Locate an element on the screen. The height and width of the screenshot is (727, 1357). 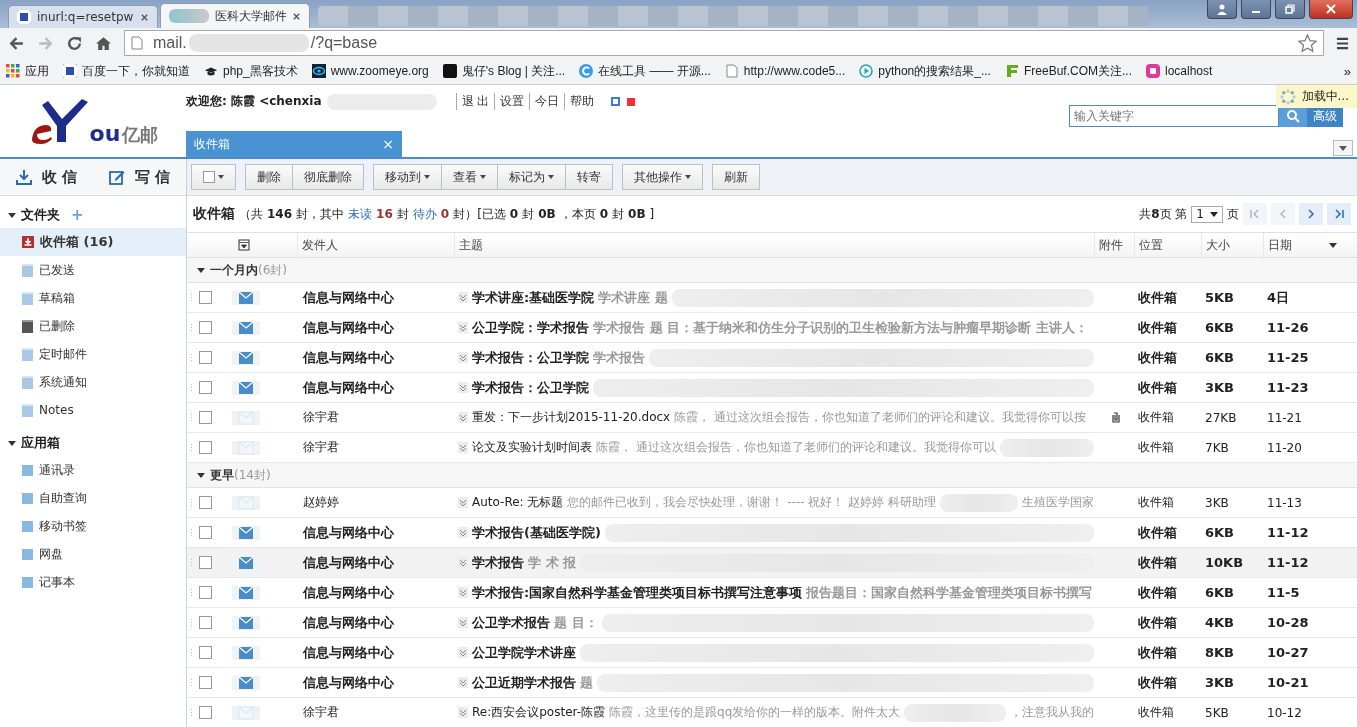
mail-row: 信息与网络中心 学术报告 学 术 报 收件箱 10KB 11-12 is located at coordinates (772, 563).